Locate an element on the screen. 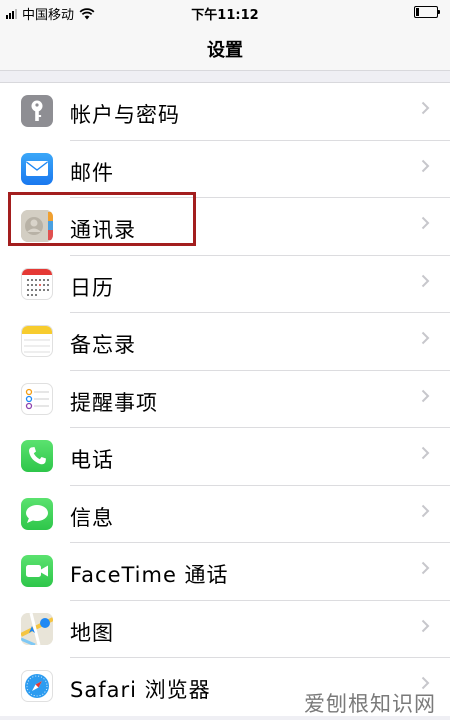 The image size is (450, 720). settings-row-reminders: 提醒事项 is located at coordinates (225, 399).